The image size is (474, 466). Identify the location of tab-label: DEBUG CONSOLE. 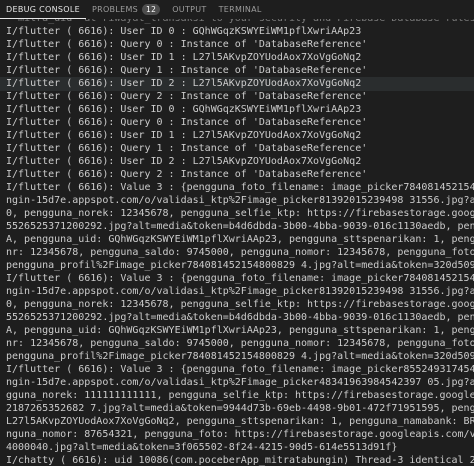
(43, 9).